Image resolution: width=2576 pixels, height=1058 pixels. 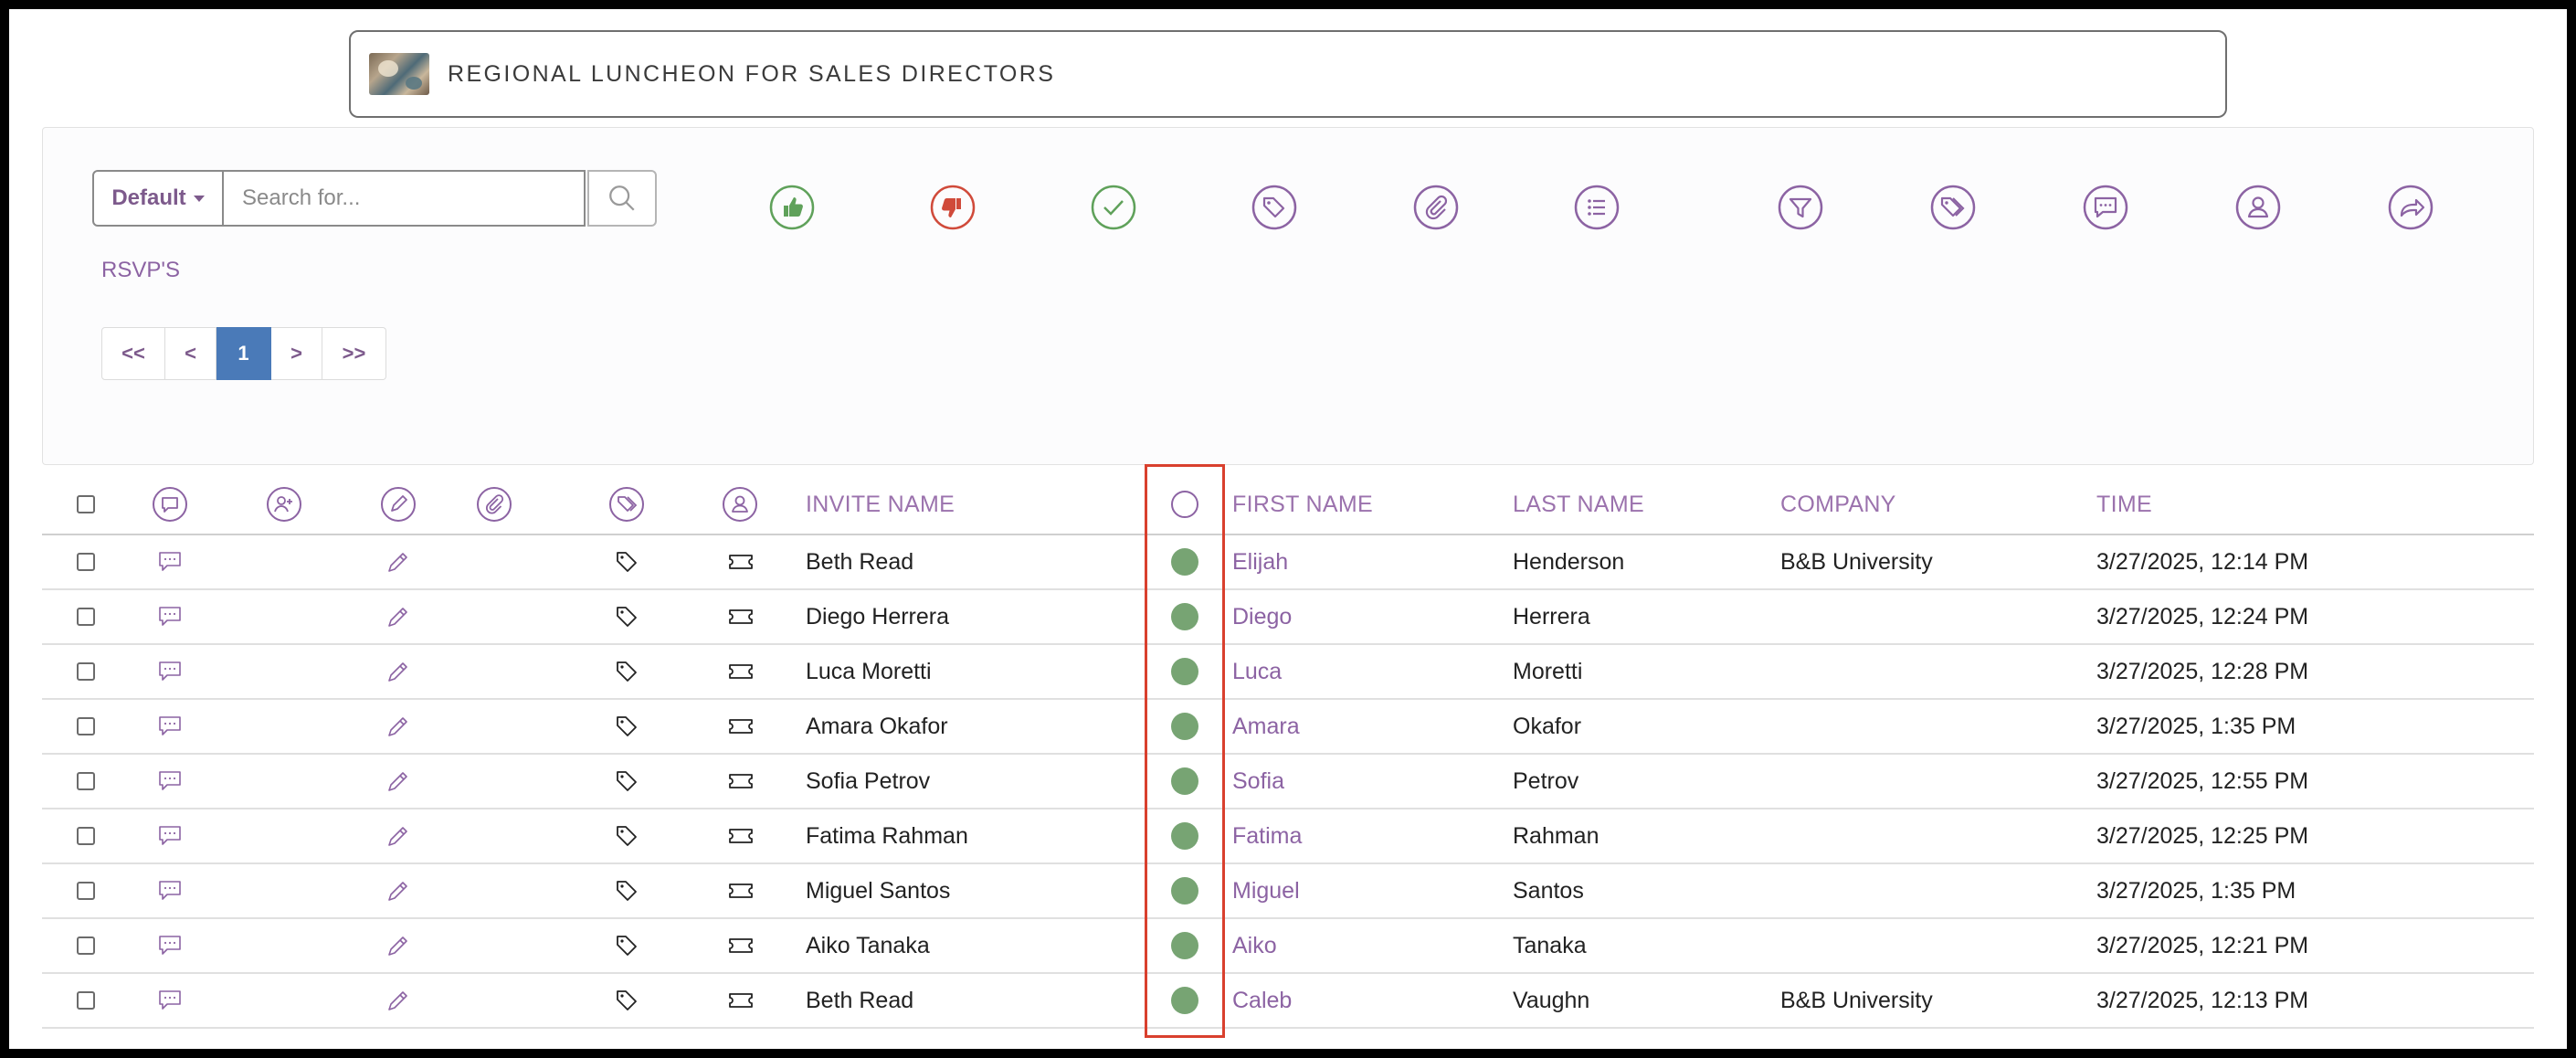 I want to click on time-cell: 3/27/2025, 1:35 PM, so click(x=2196, y=890).